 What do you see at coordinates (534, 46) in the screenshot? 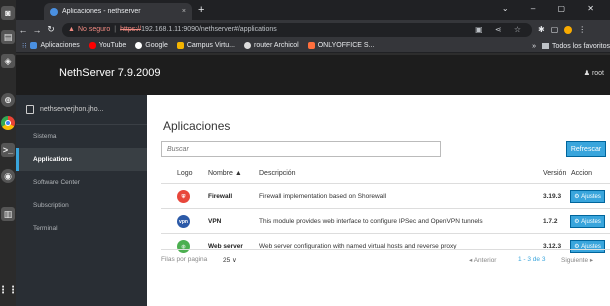
I see `bookmarks-more-button: »` at bounding box center [534, 46].